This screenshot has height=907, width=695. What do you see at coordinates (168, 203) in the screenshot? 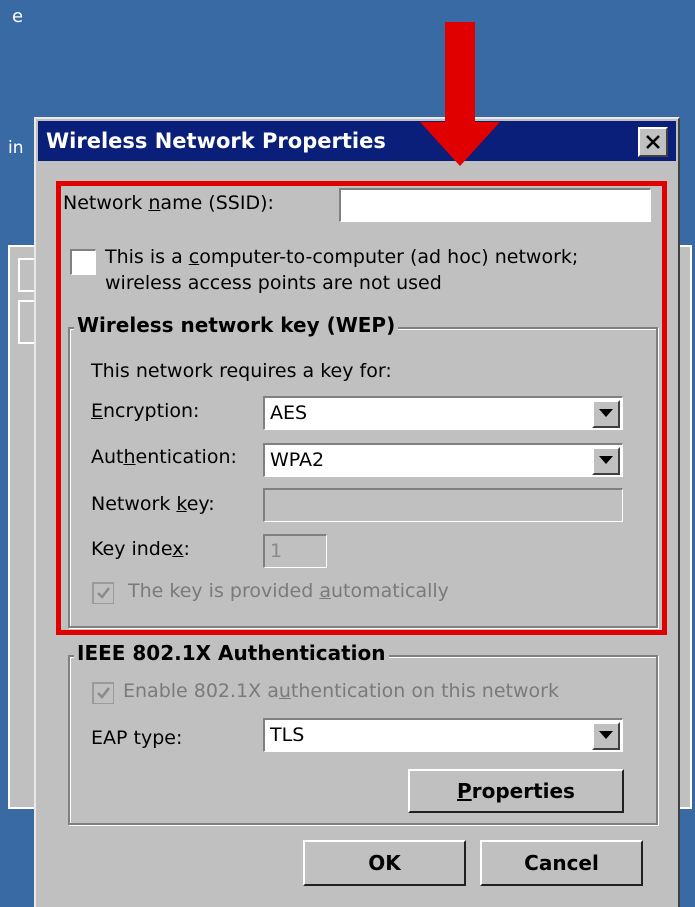
I see `ssid-label: Network name (SSID):` at bounding box center [168, 203].